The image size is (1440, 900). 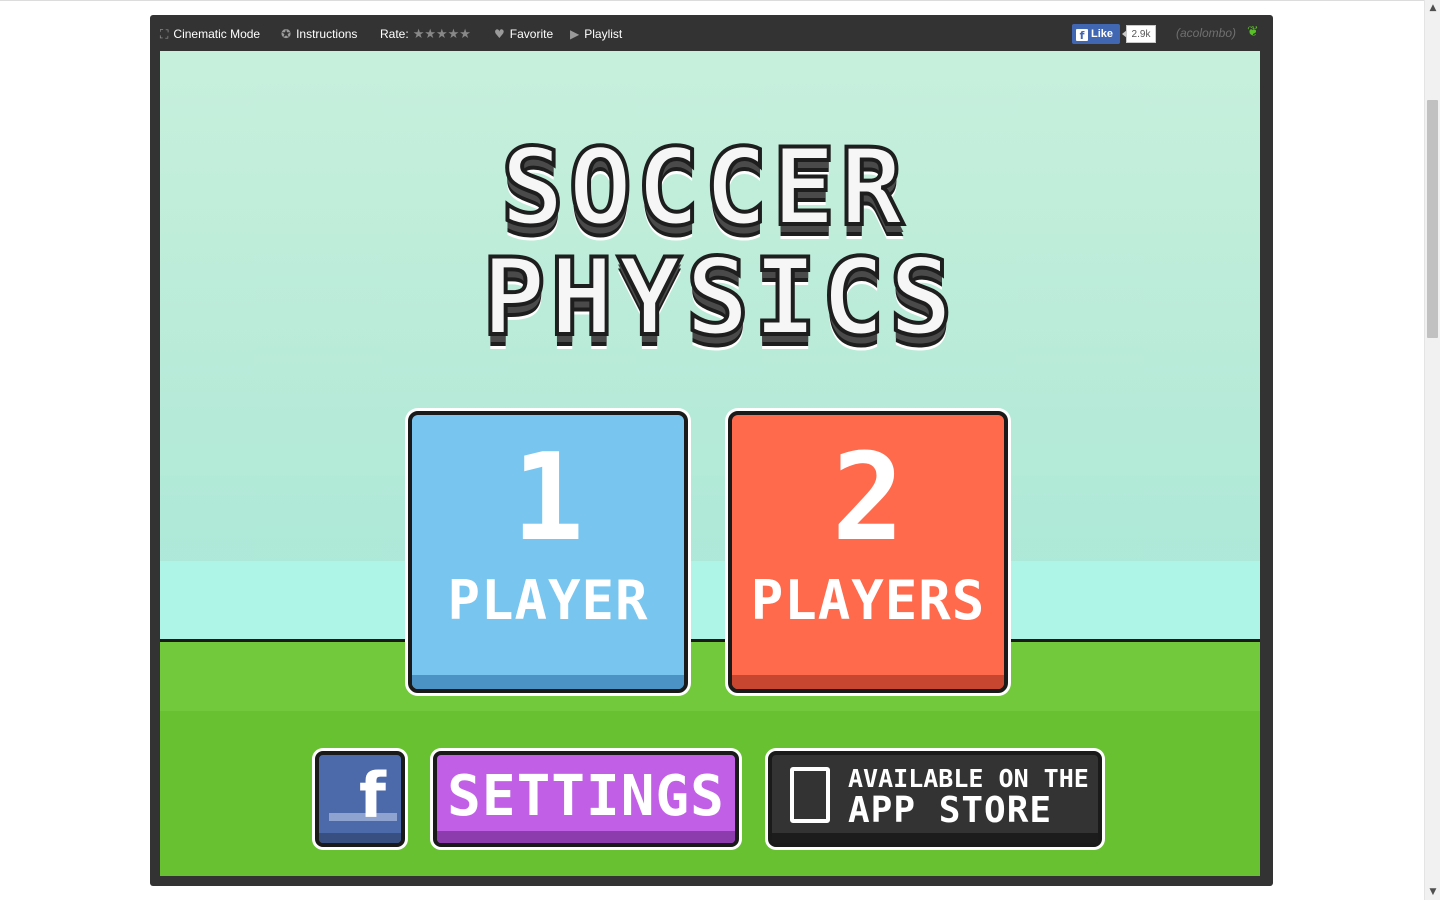 I want to click on app-store-line-2: APP STORE, so click(x=950, y=810).